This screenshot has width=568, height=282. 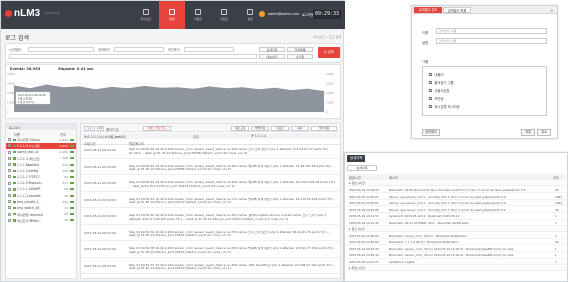 What do you see at coordinates (209, 49) in the screenshot?
I see `add-condition-select` at bounding box center [209, 49].